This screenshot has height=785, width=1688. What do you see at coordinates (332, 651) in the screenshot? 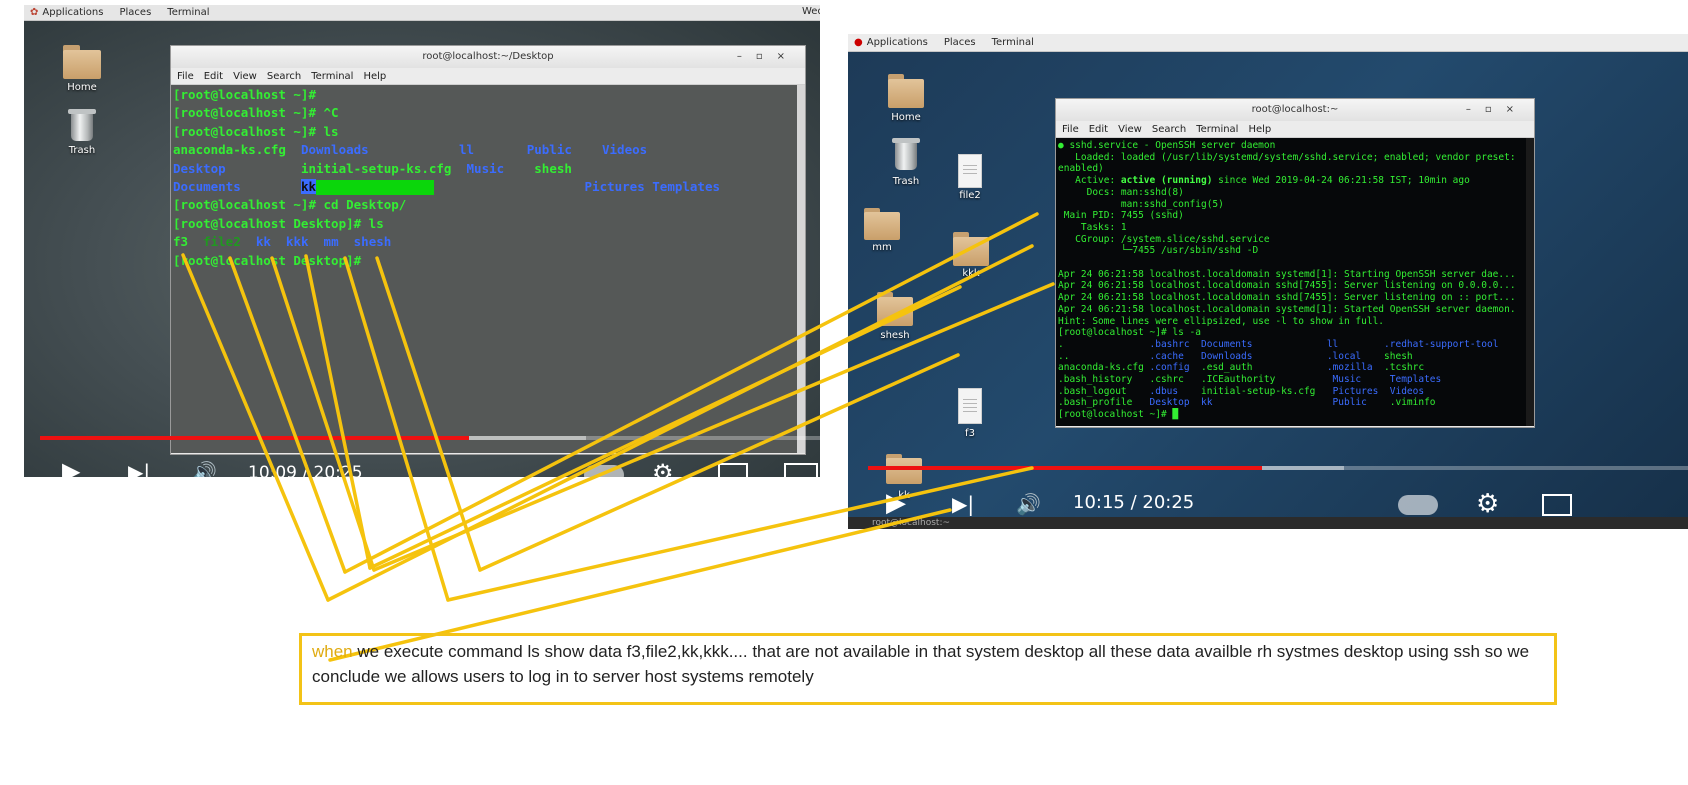
I see `caption-highlight: when` at bounding box center [332, 651].